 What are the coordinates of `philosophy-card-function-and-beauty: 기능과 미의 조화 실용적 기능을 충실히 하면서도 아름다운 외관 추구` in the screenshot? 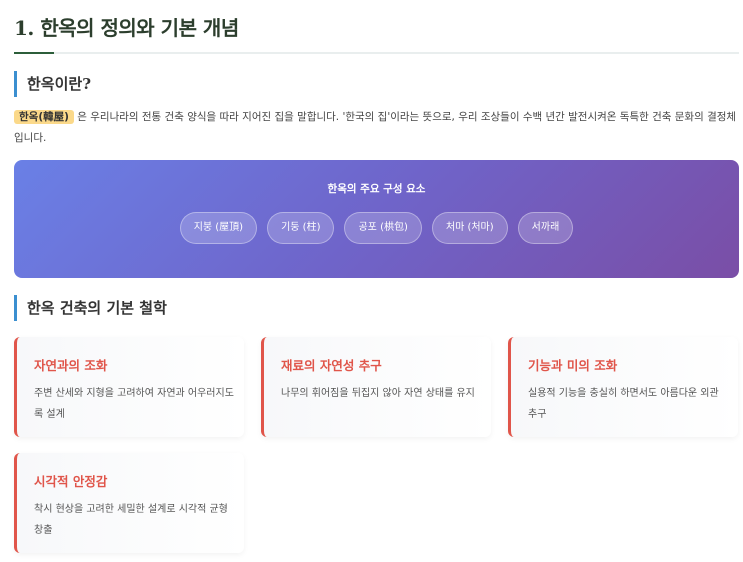 It's located at (623, 387).